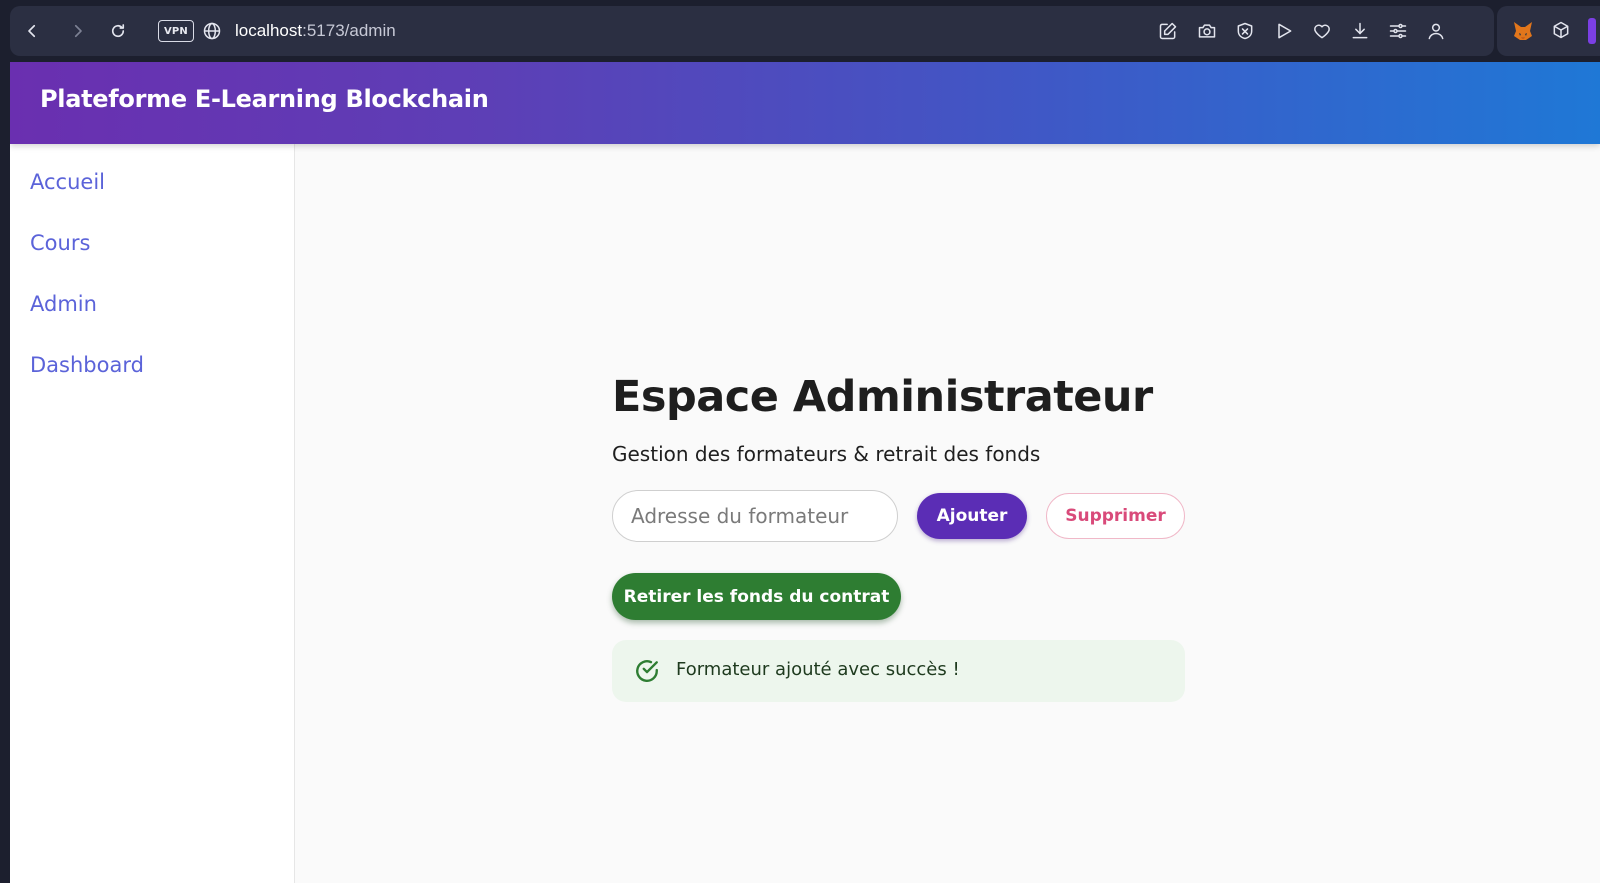  I want to click on success-alert: Formateur ajouté avec succès !, so click(898, 671).